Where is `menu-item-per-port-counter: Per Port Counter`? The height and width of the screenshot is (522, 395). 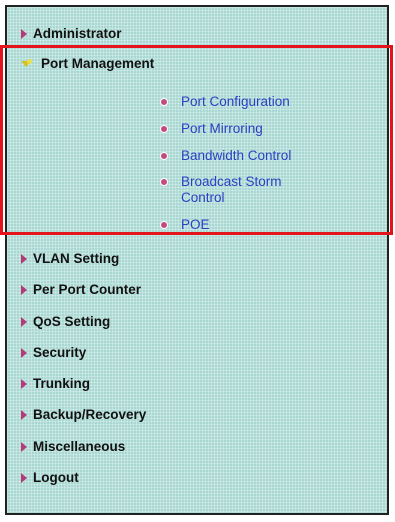 menu-item-per-port-counter: Per Port Counter is located at coordinates (81, 289).